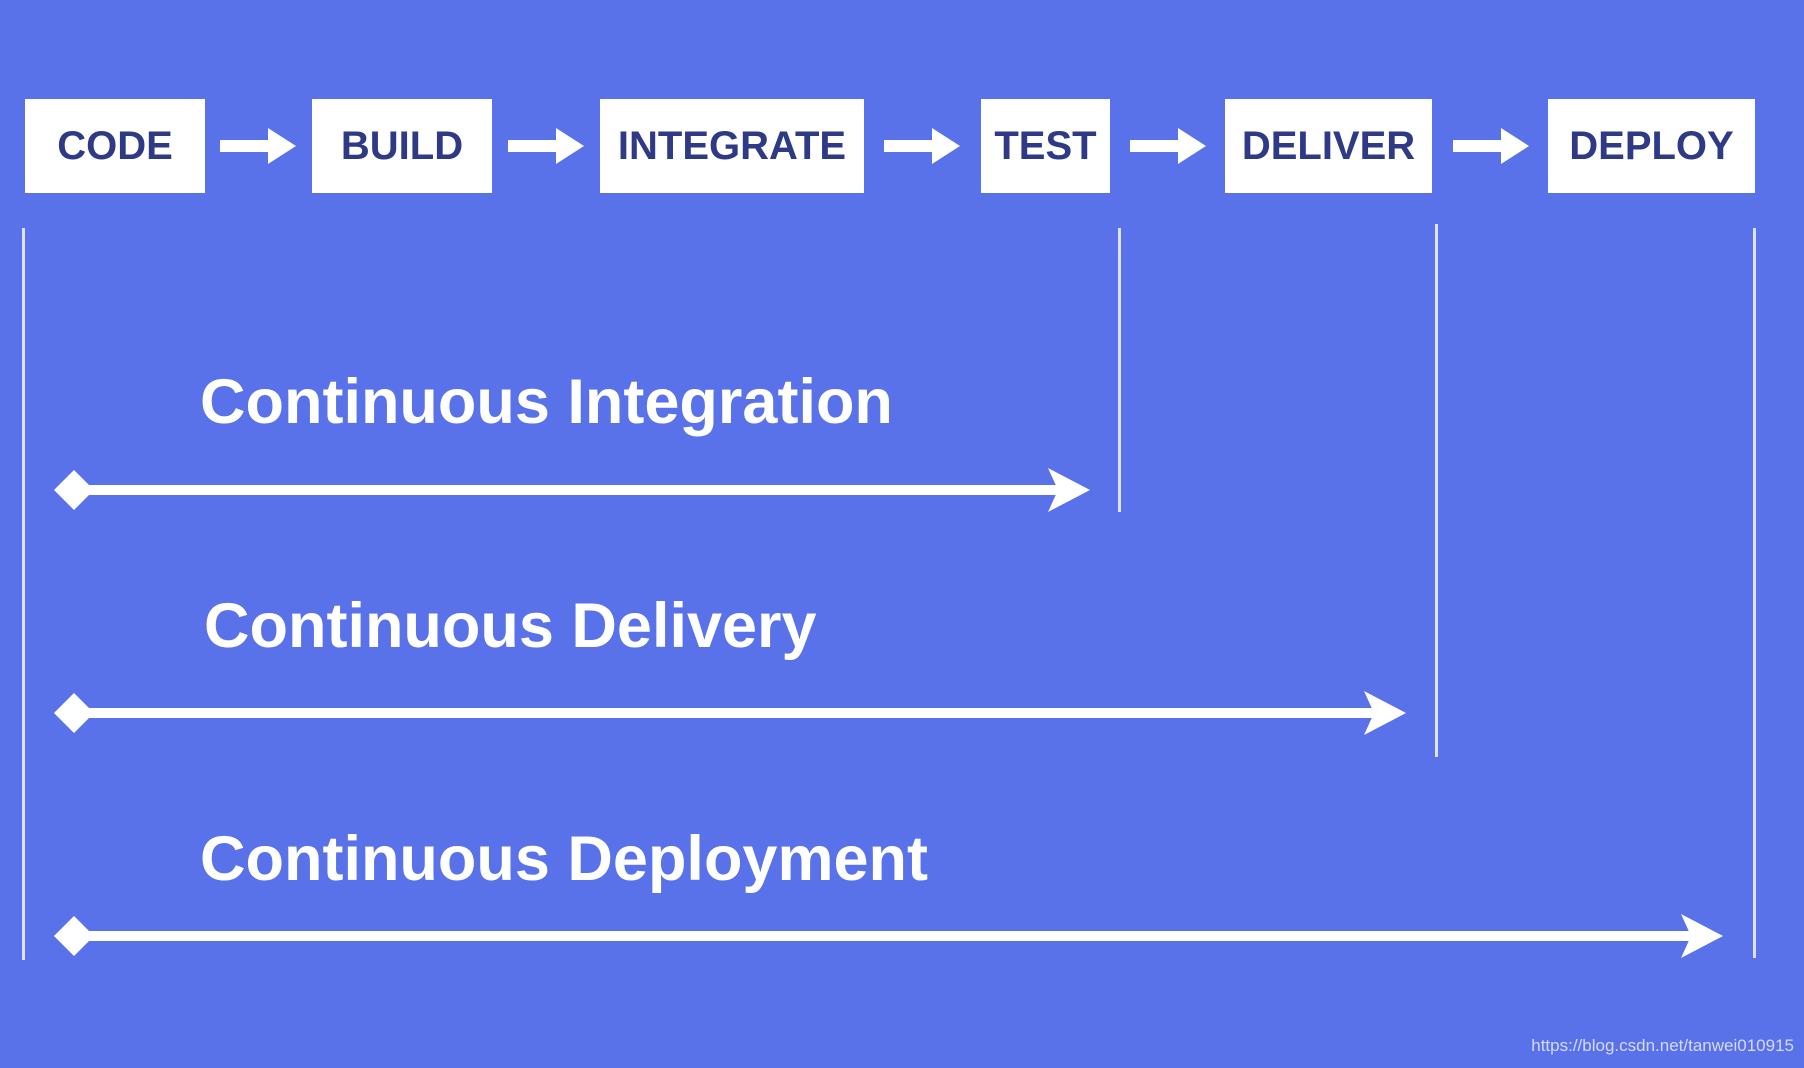  I want to click on watermark: https://blog.csdn.net/tanwei010915, so click(1662, 1045).